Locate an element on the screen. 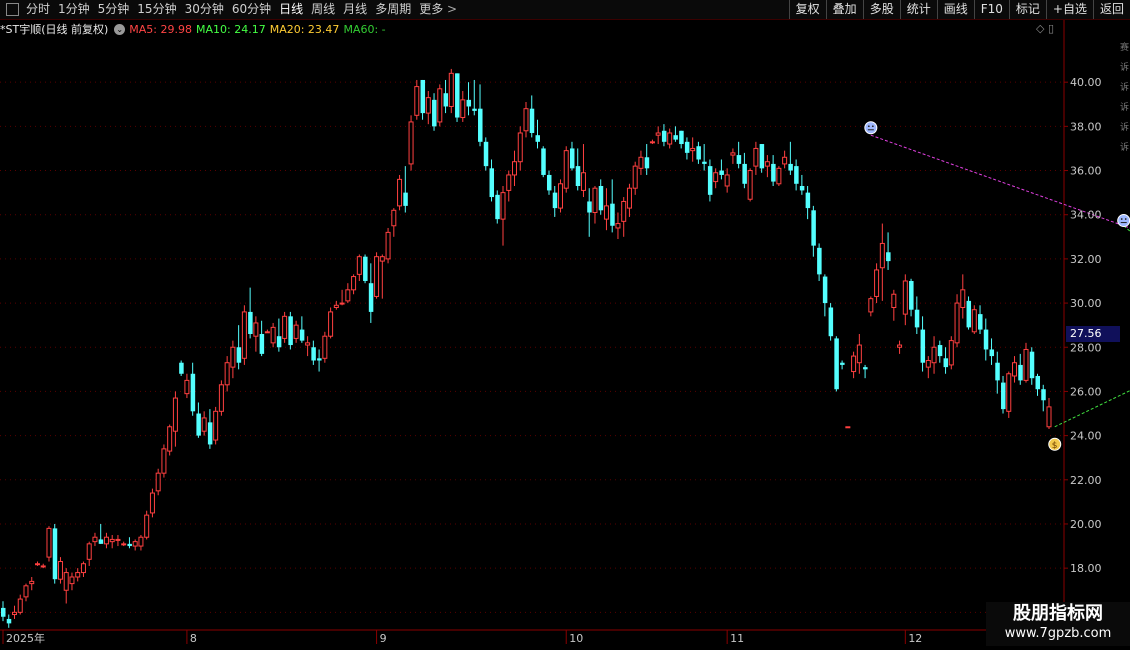  money-bag-icon: $ is located at coordinates (1055, 444).